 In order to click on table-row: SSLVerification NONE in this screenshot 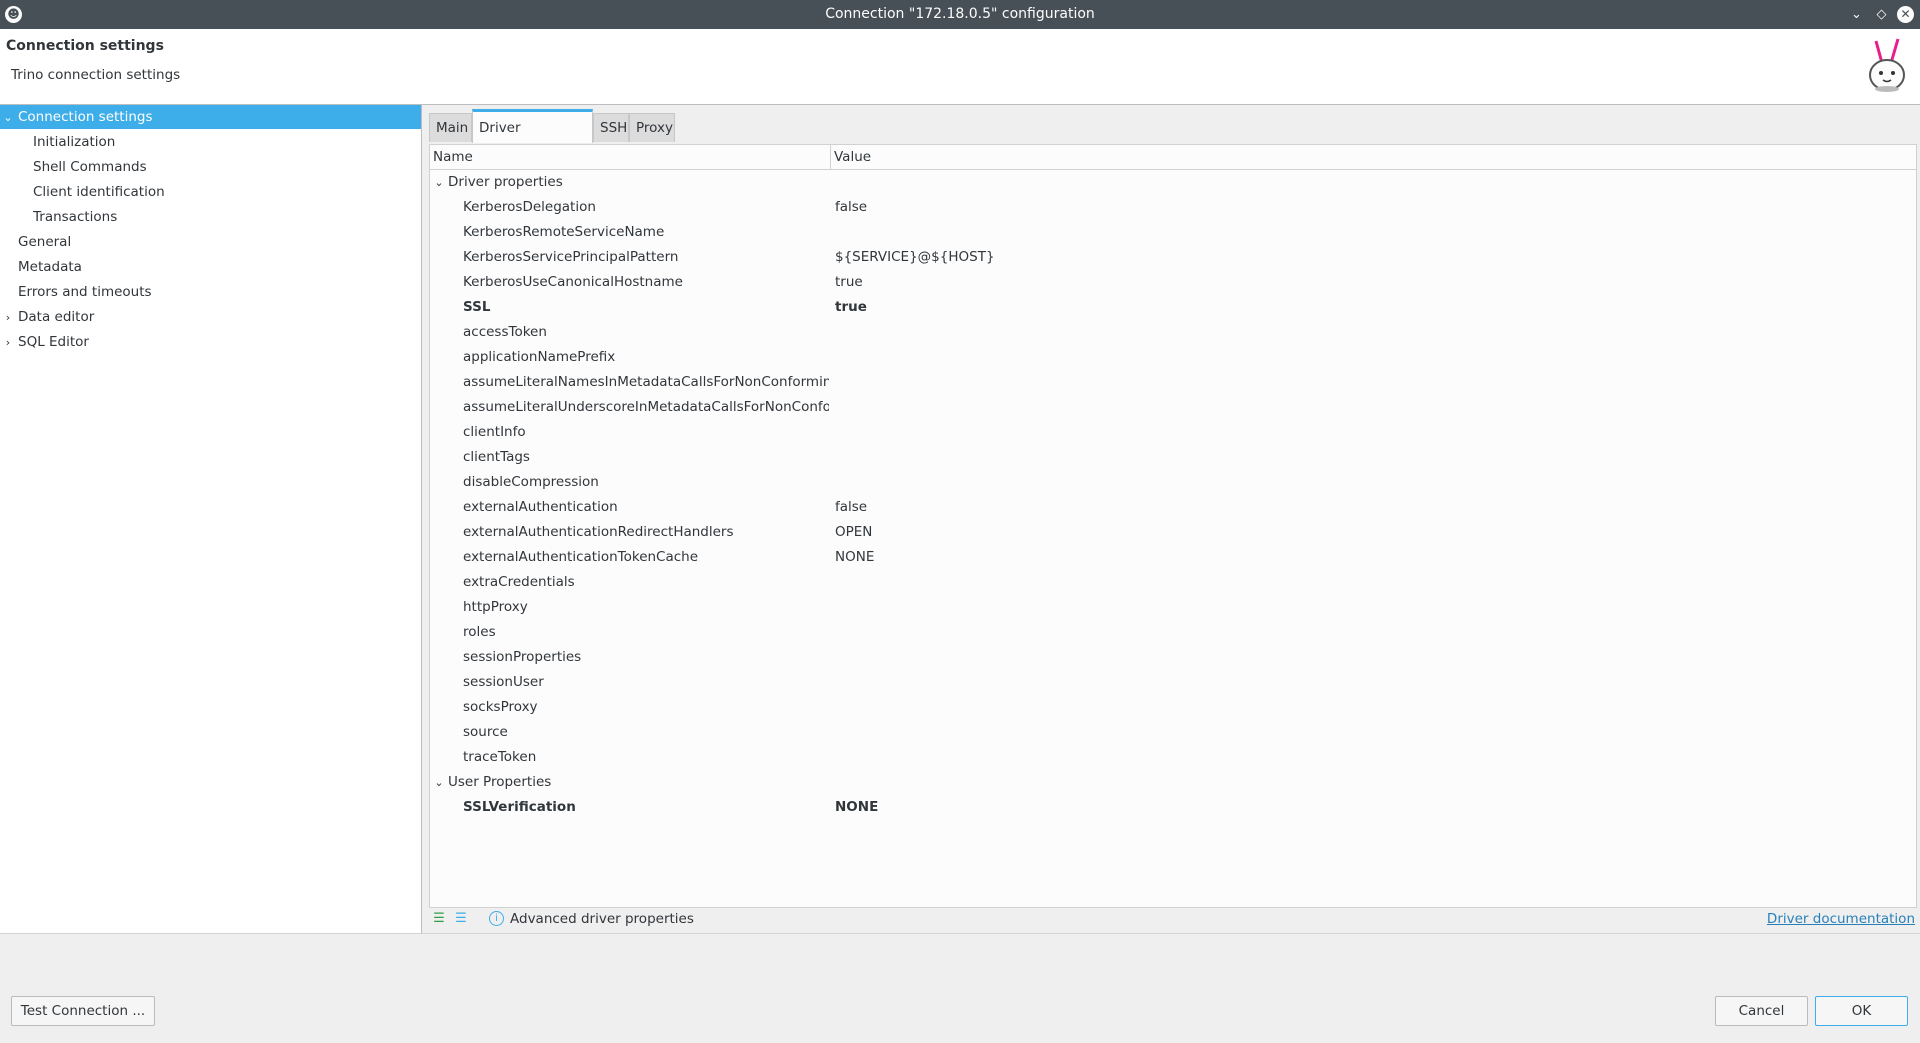, I will do `click(1173, 807)`.